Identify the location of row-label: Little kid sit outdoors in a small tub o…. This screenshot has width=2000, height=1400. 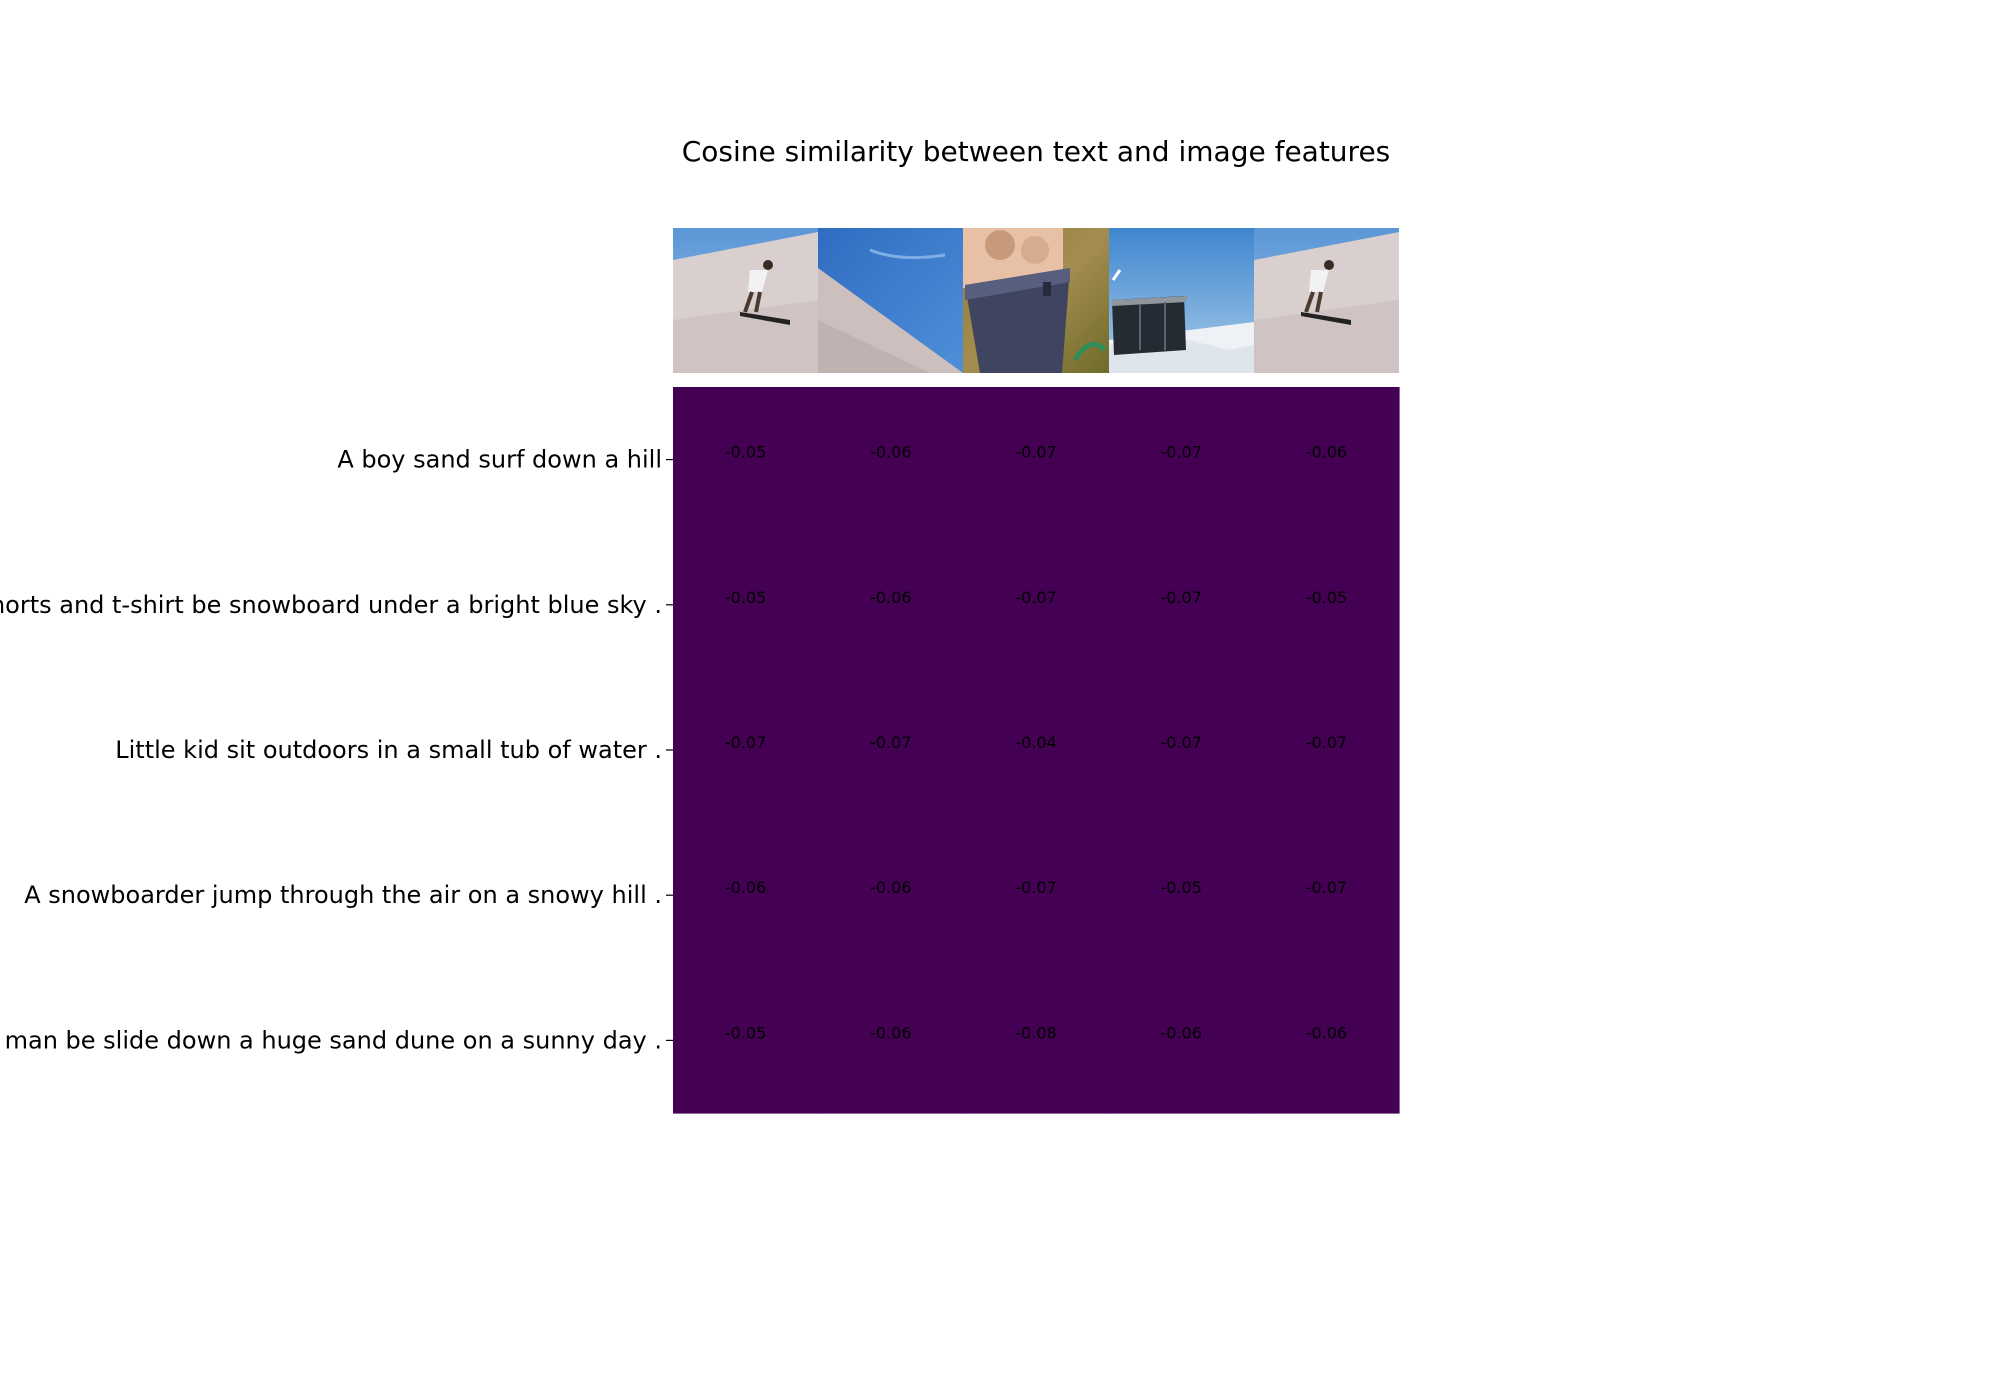
(388, 750).